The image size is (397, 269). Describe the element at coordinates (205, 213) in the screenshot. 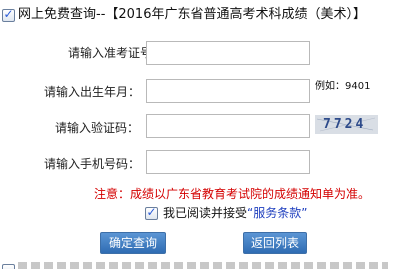

I see `agreement-label: 我已阅读并接受` at that location.